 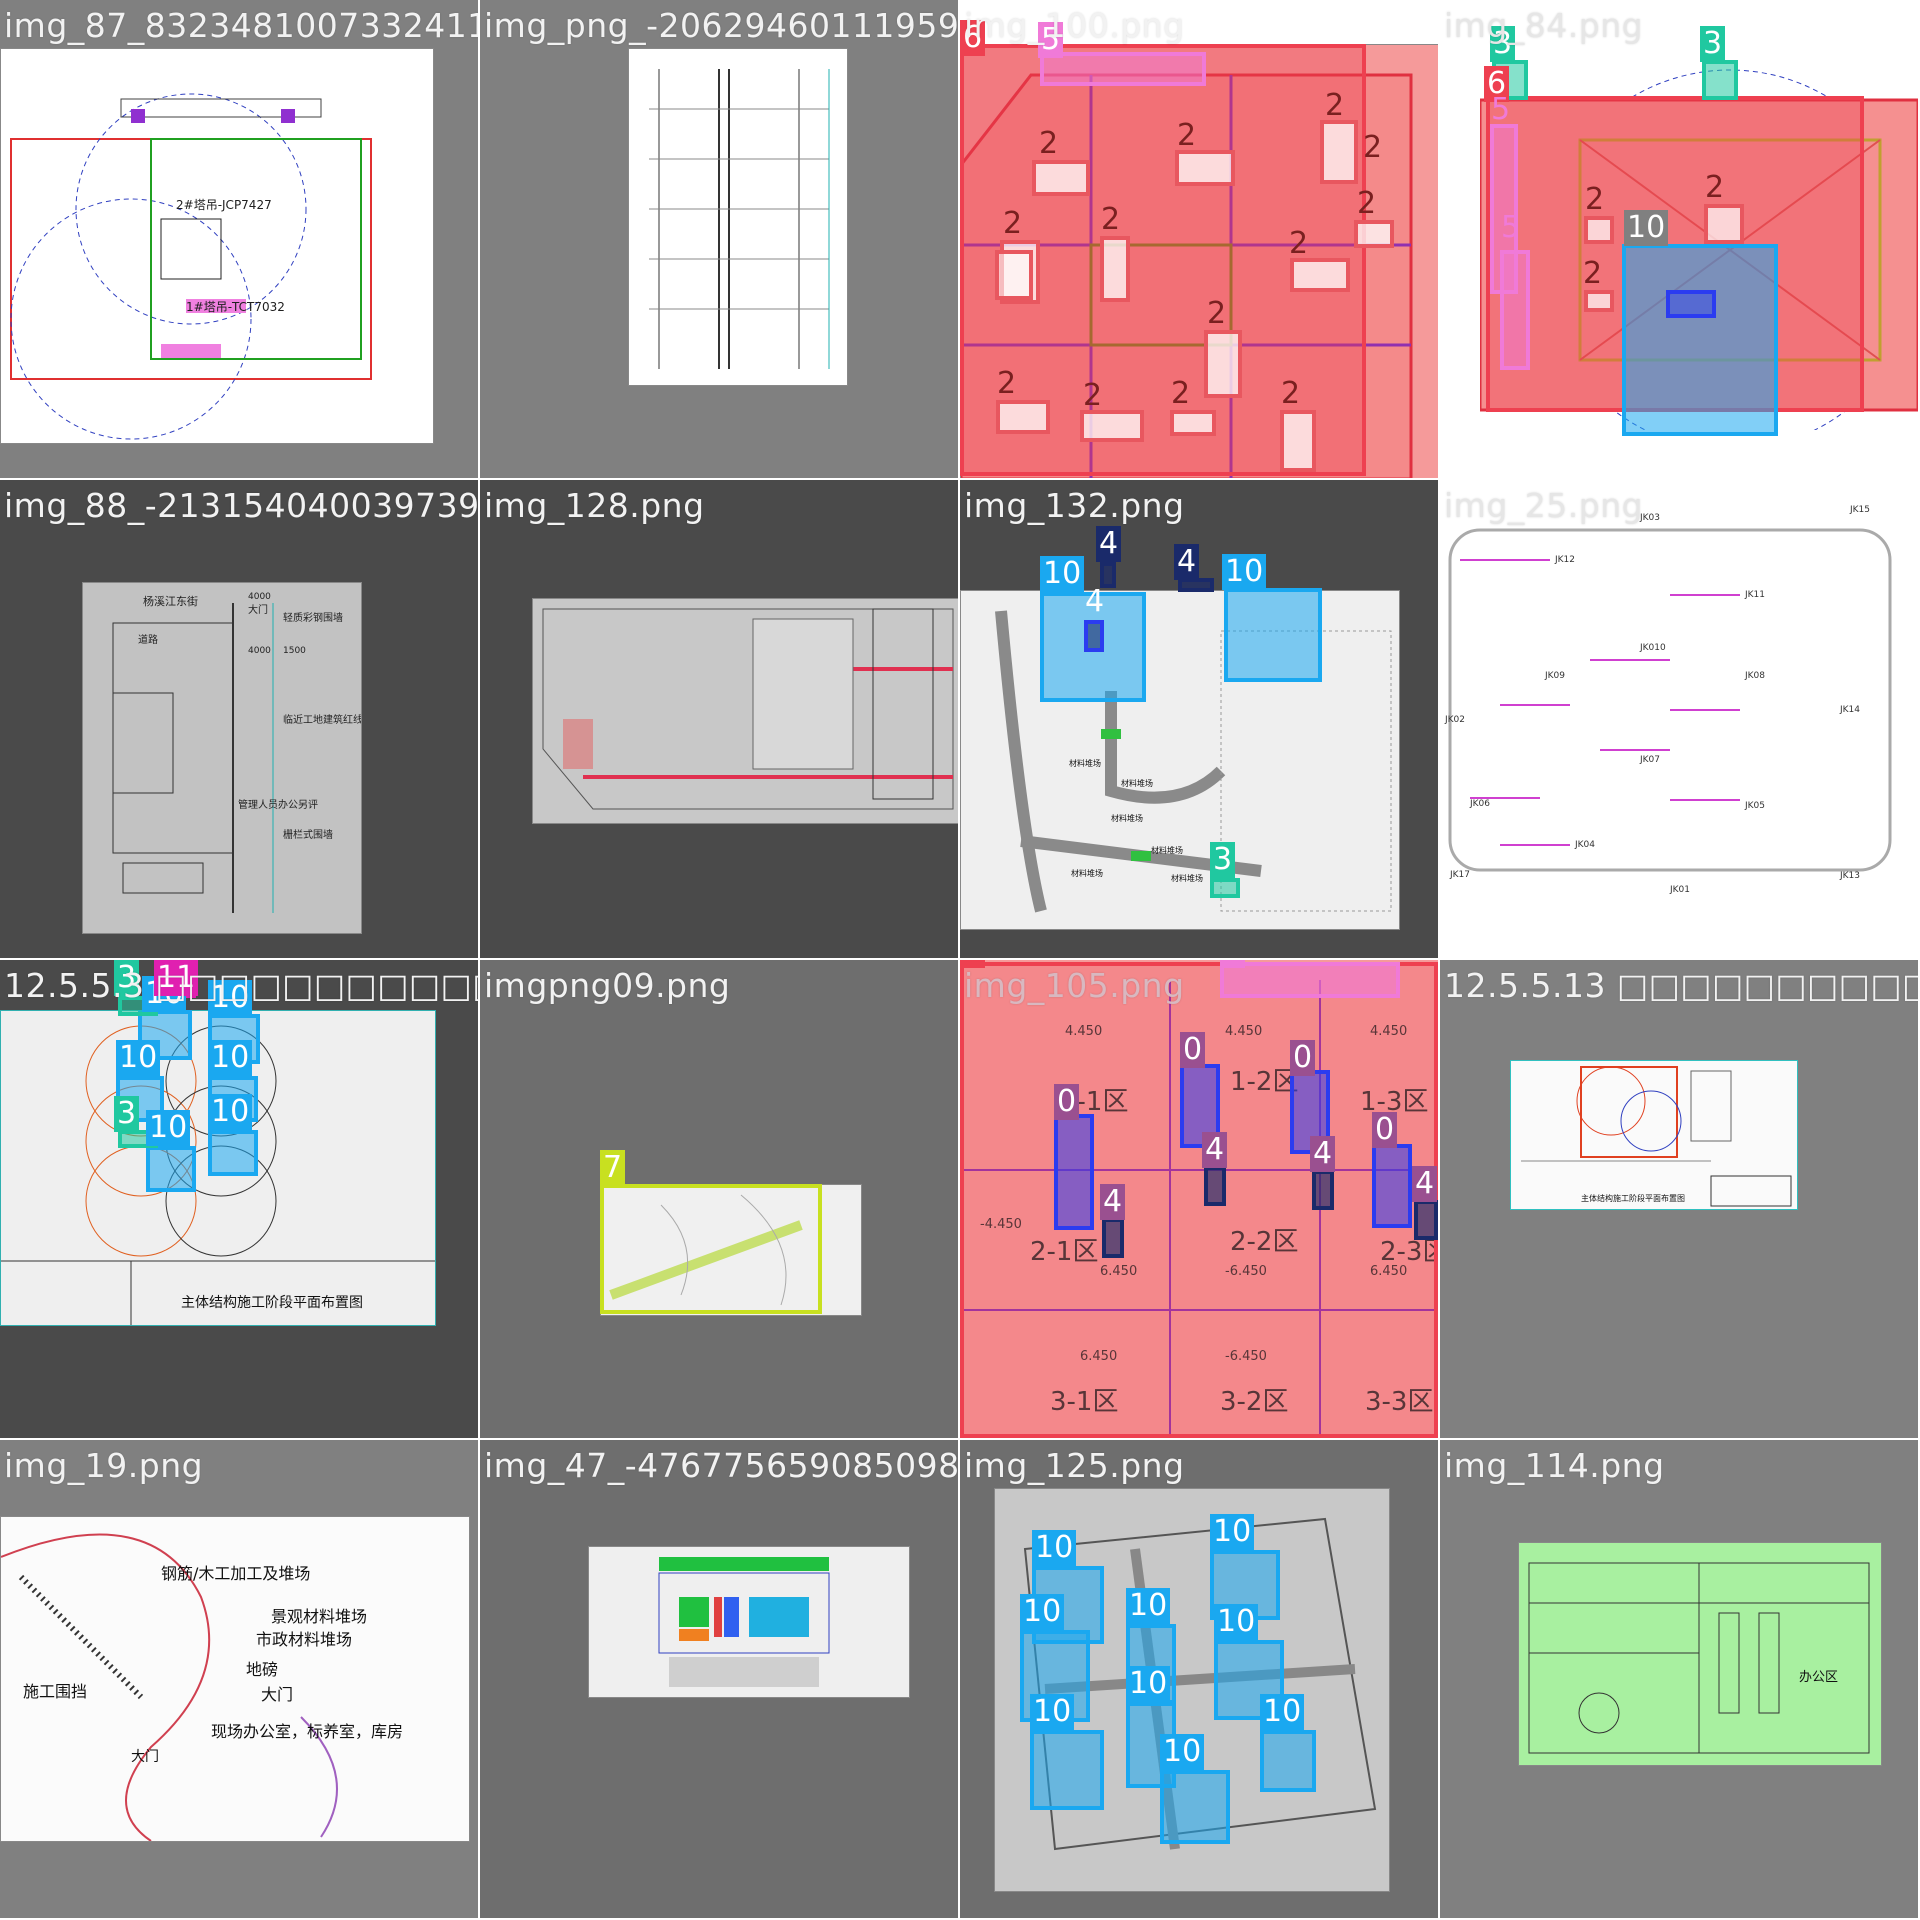 What do you see at coordinates (1074, 25) in the screenshot?
I see `tile-title: img_100.png` at bounding box center [1074, 25].